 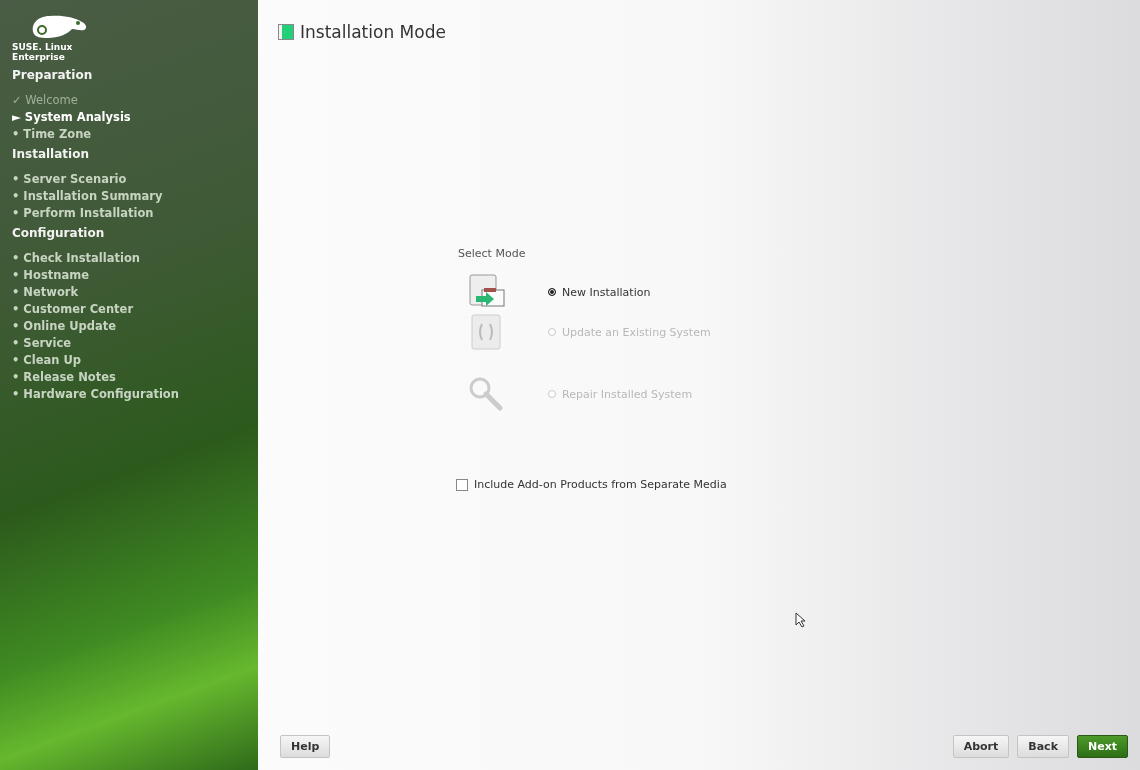 I want to click on step-item: • Service, so click(x=42, y=343).